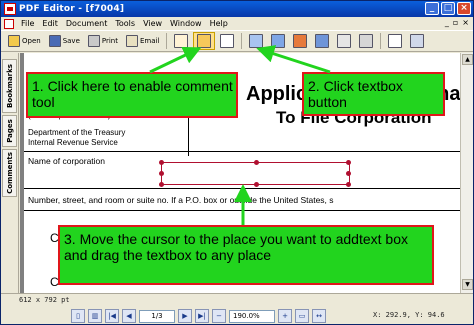  I want to click on open-label: Open, so click(31, 41).